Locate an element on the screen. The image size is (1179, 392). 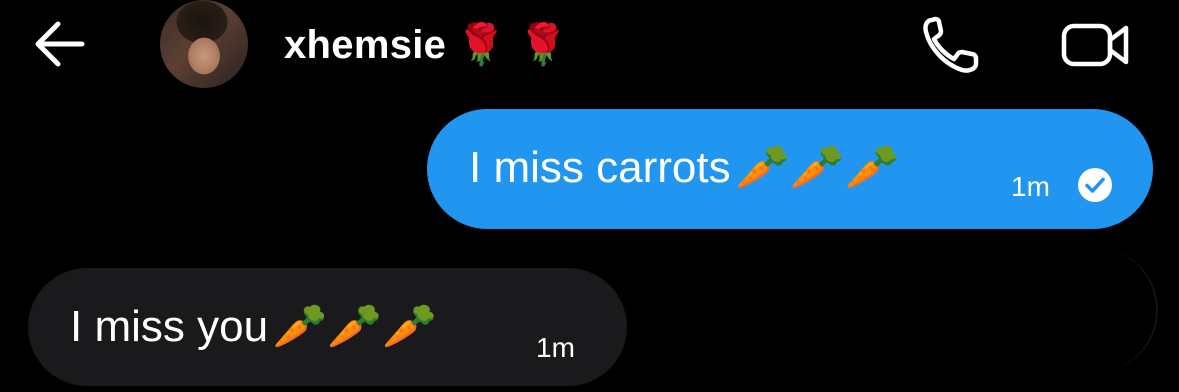
sent-message-emojis: 🥕🥕🥕 is located at coordinates (817, 167).